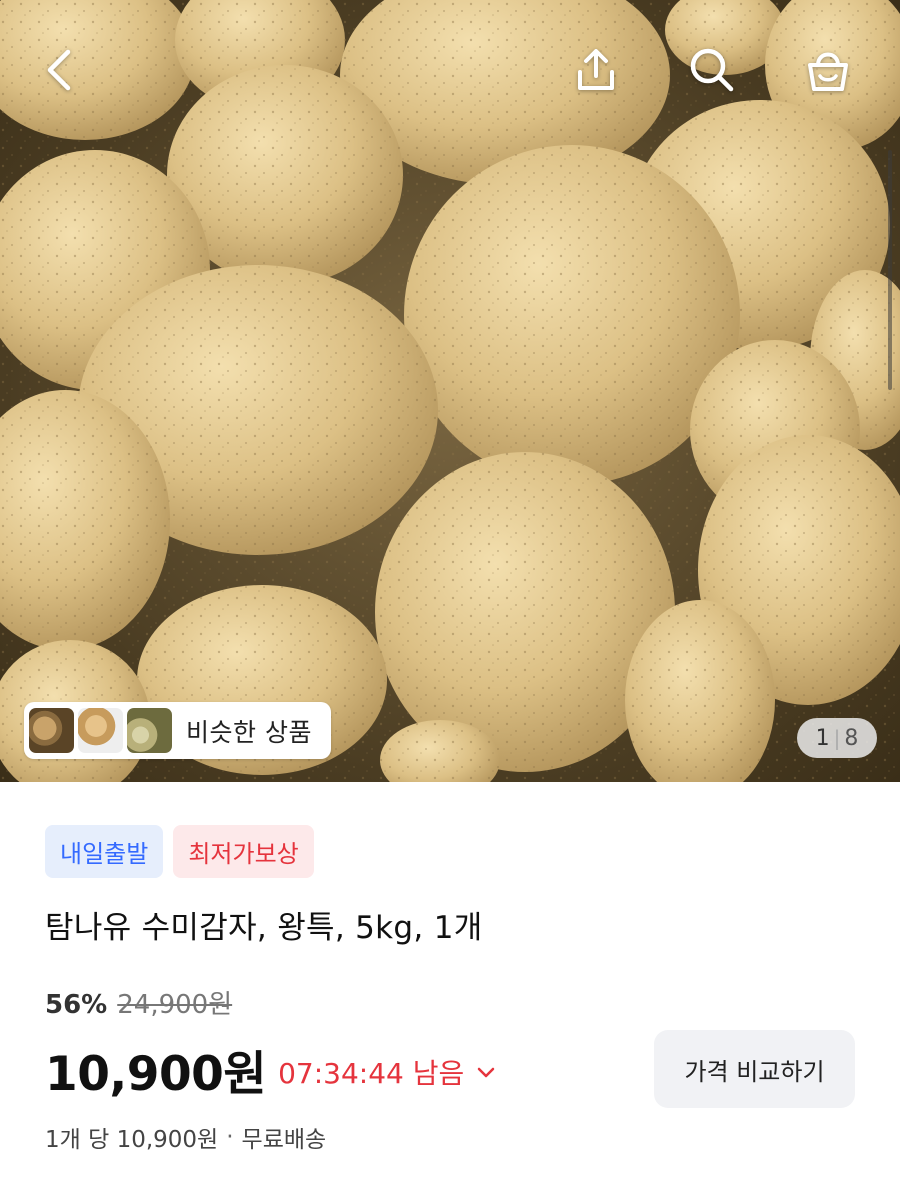  I want to click on page-current: 1, so click(822, 738).